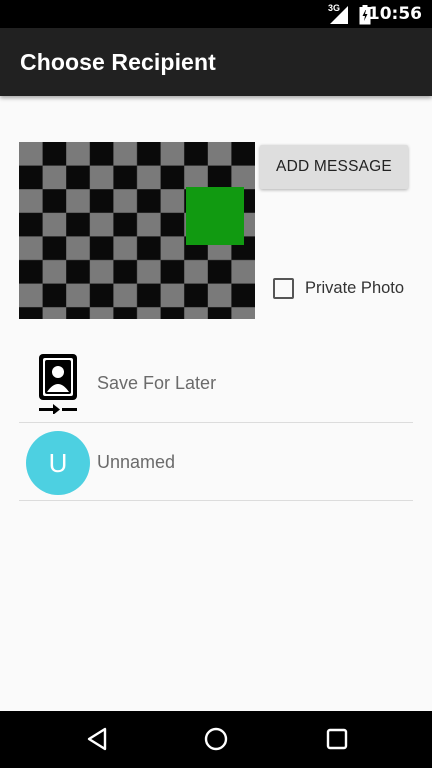 The width and height of the screenshot is (432, 768). What do you see at coordinates (97, 741) in the screenshot?
I see `back-icon` at bounding box center [97, 741].